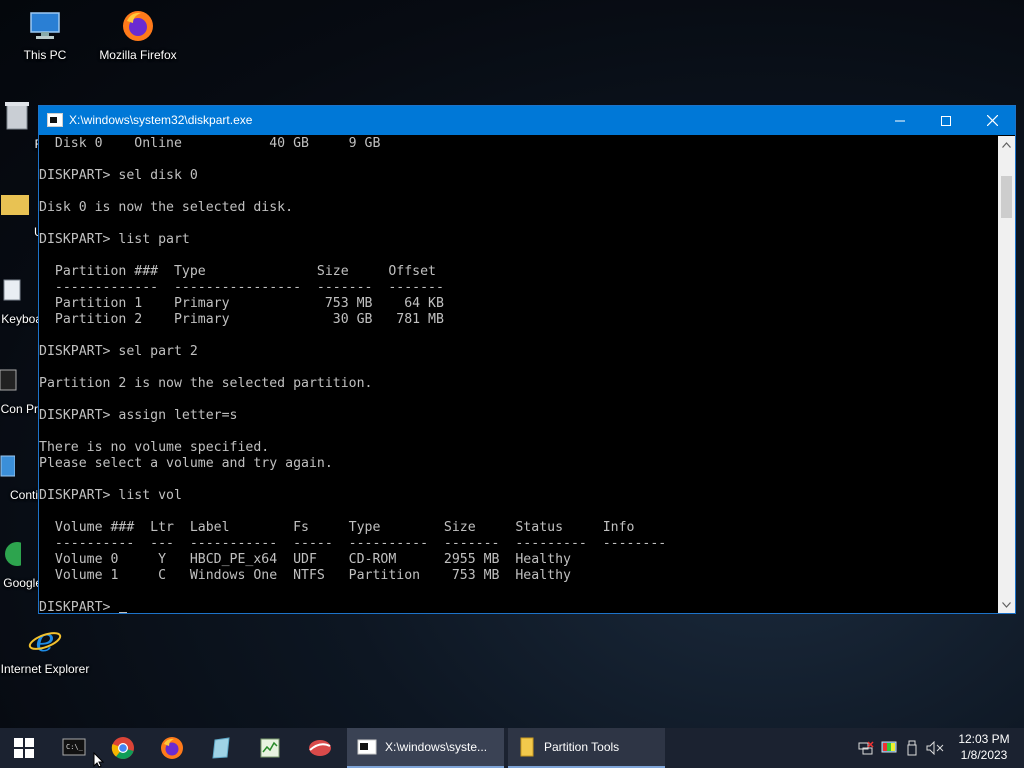 The height and width of the screenshot is (768, 1024). I want to click on desktop-icon-label: Mozilla Firefox, so click(138, 55).